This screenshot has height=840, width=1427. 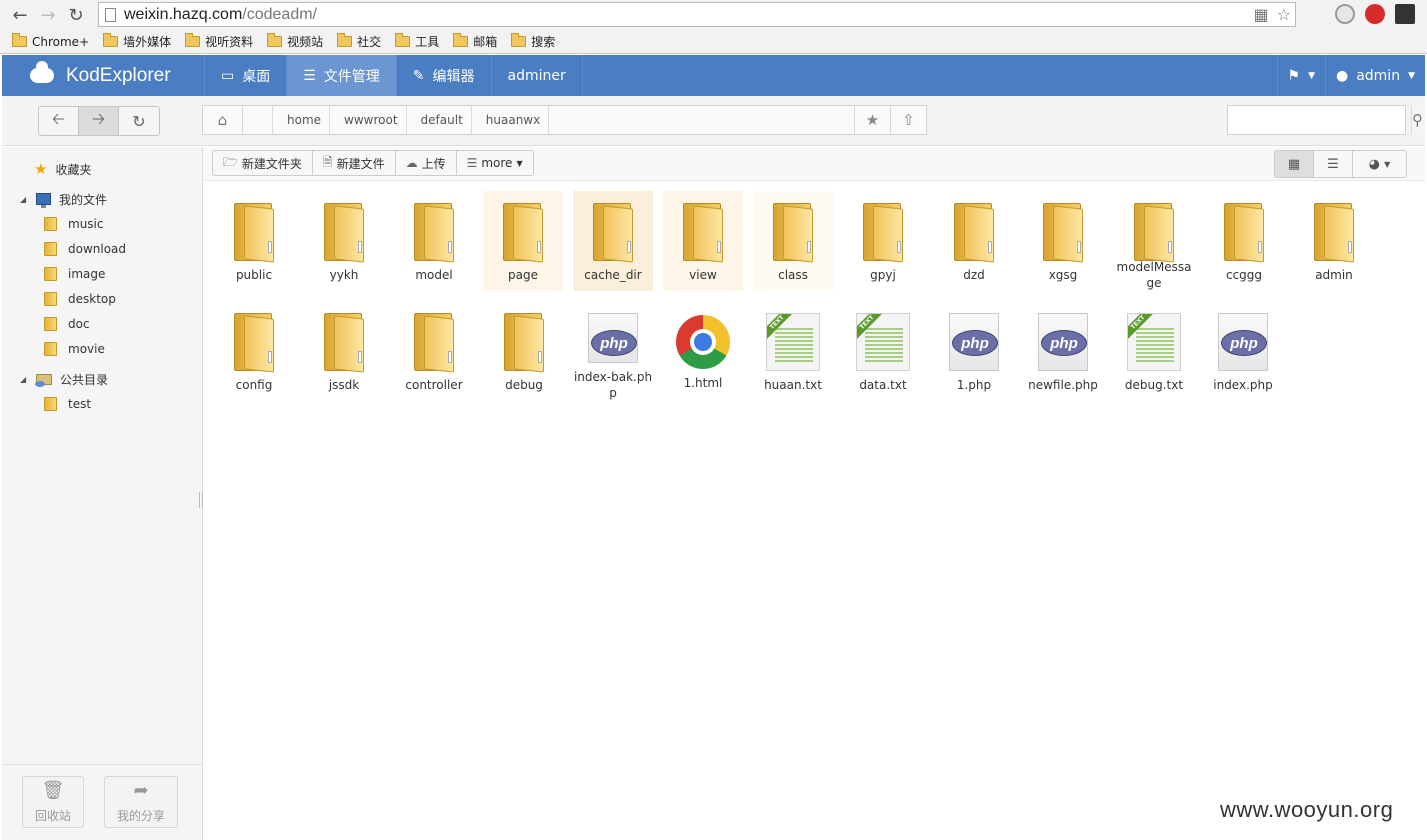 What do you see at coordinates (434, 385) in the screenshot?
I see `item-label: controller` at bounding box center [434, 385].